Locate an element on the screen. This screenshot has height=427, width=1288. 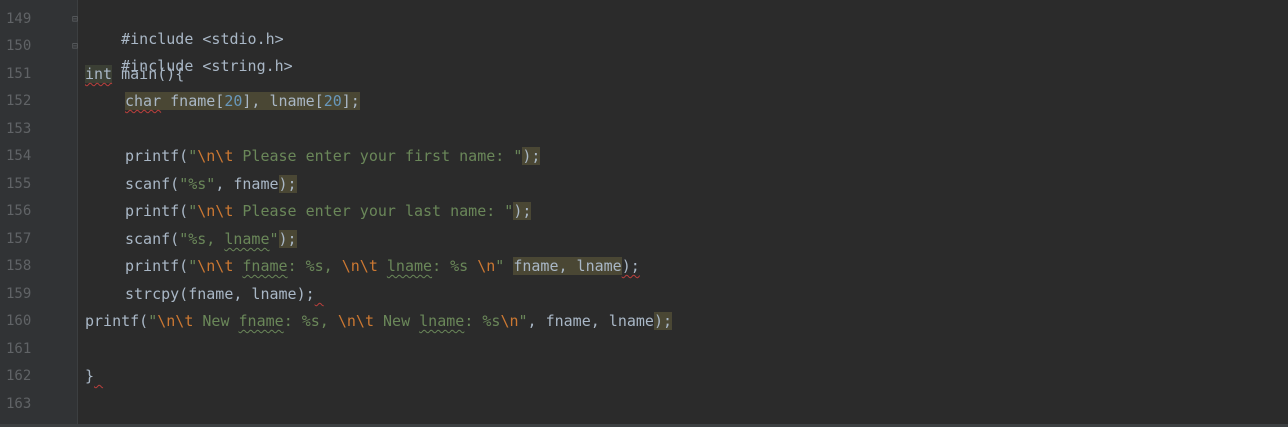
code-text: , fname is located at coordinates (247, 184).